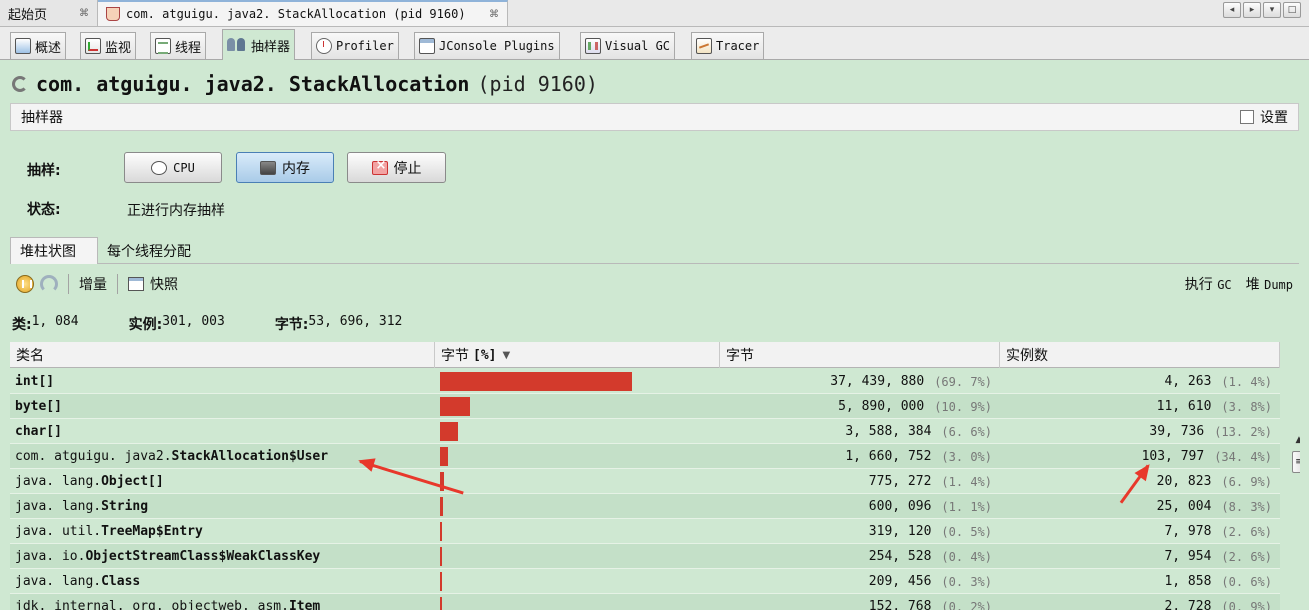  What do you see at coordinates (1246, 556) in the screenshot?
I see `instances-percent-value: (2. 6%)` at bounding box center [1246, 556].